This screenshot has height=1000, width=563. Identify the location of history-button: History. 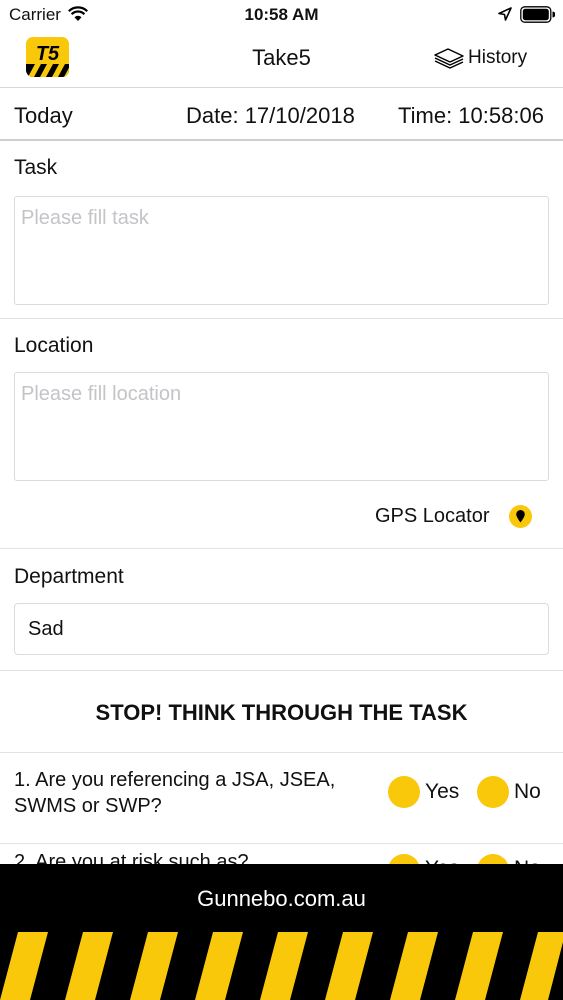
(479, 58).